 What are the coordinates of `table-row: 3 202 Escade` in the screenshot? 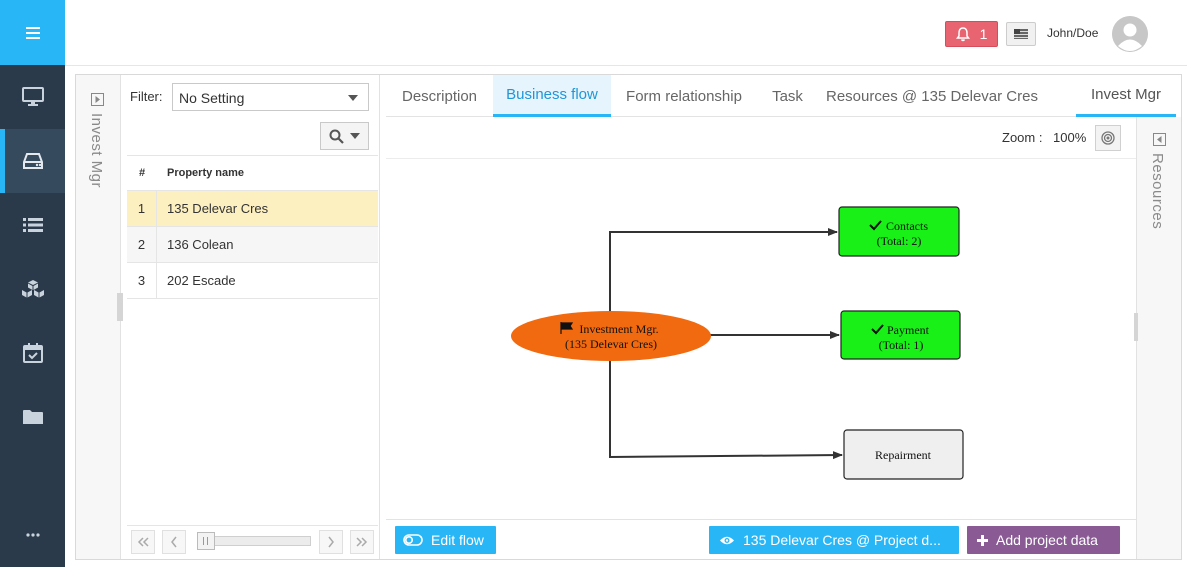 It's located at (252, 281).